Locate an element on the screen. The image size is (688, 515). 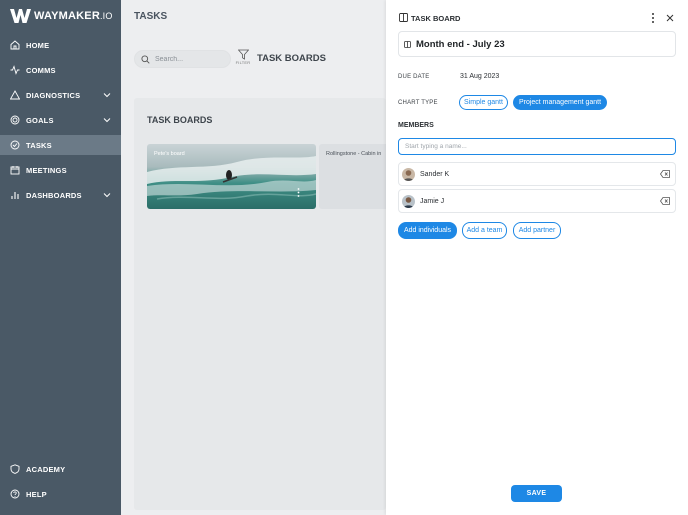
search-icon is located at coordinates (145, 59).